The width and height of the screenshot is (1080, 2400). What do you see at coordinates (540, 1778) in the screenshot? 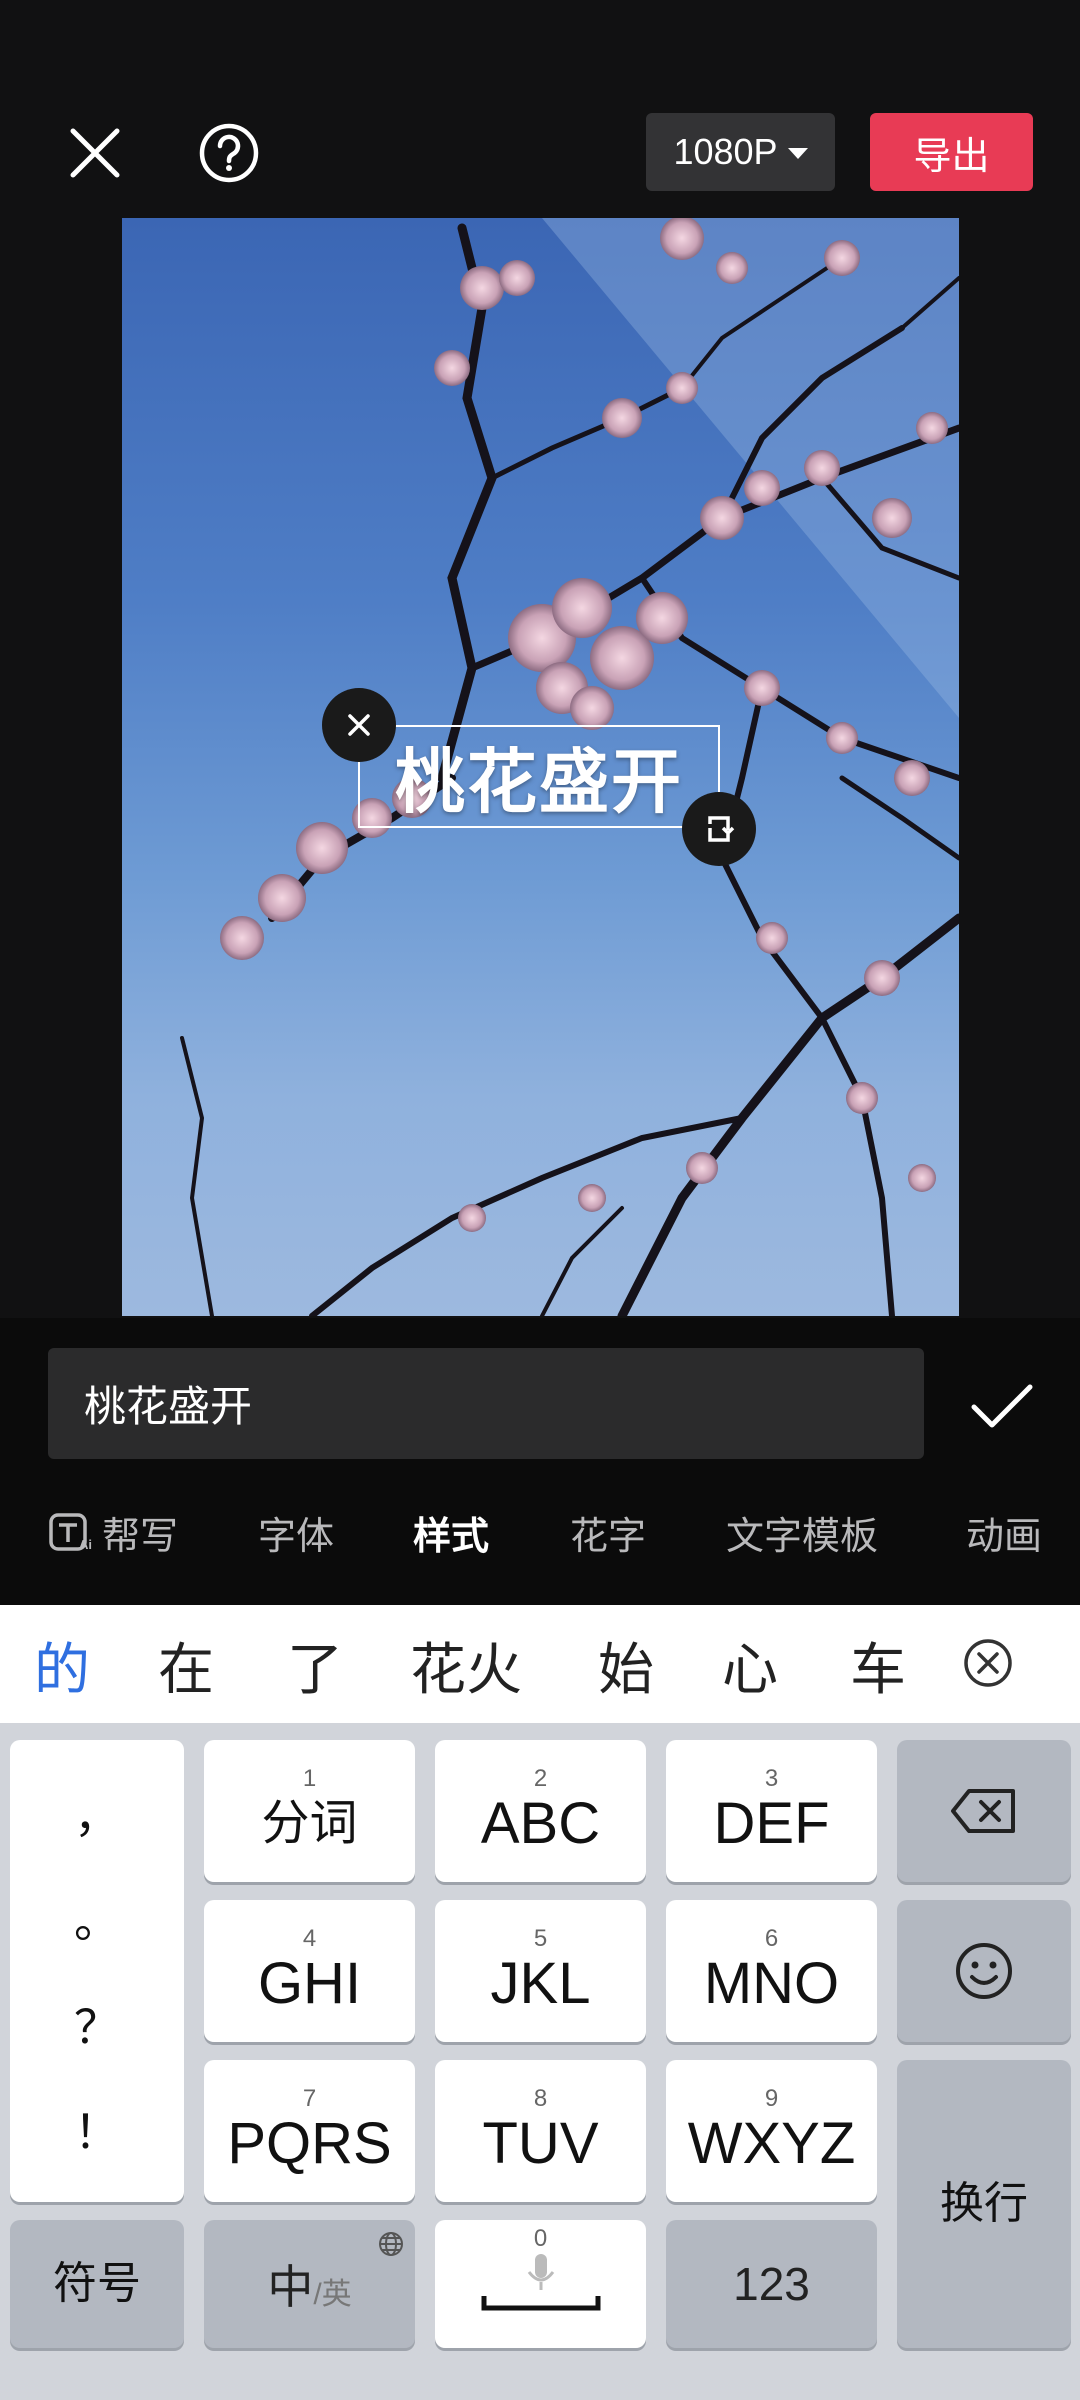
I see `key-num: 2` at bounding box center [540, 1778].